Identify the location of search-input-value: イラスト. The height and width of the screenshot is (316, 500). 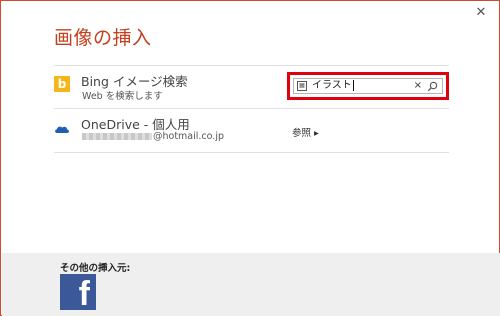
(333, 86).